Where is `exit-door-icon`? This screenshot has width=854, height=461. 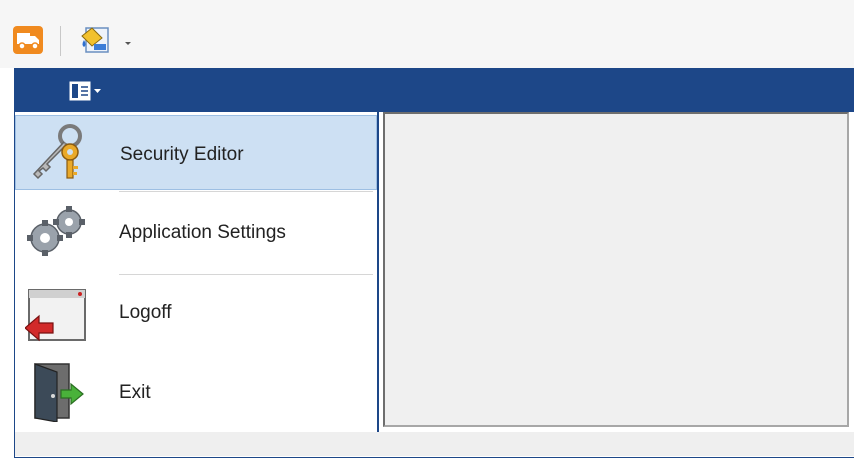
exit-door-icon is located at coordinates (57, 393).